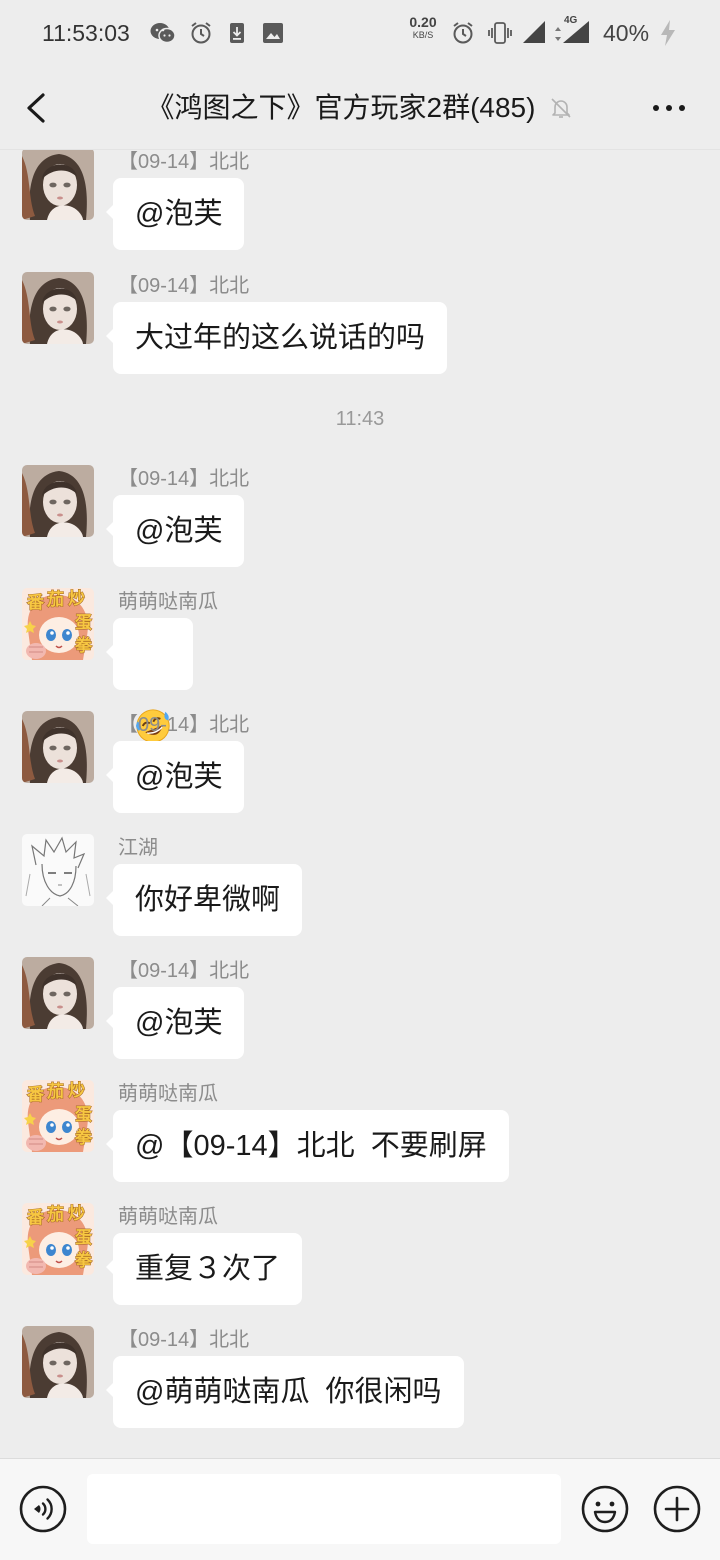 Image resolution: width=720 pixels, height=1560 pixels. I want to click on network-speed-unit: KB/S, so click(423, 35).